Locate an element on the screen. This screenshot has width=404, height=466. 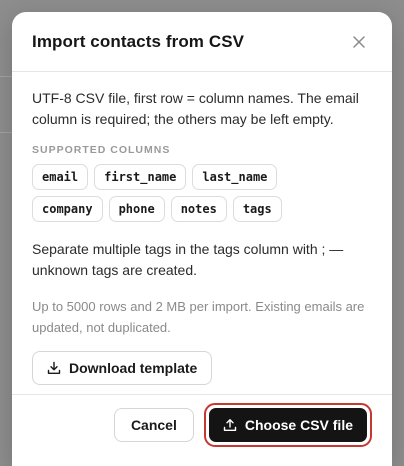
column-chip: tags is located at coordinates (257, 209).